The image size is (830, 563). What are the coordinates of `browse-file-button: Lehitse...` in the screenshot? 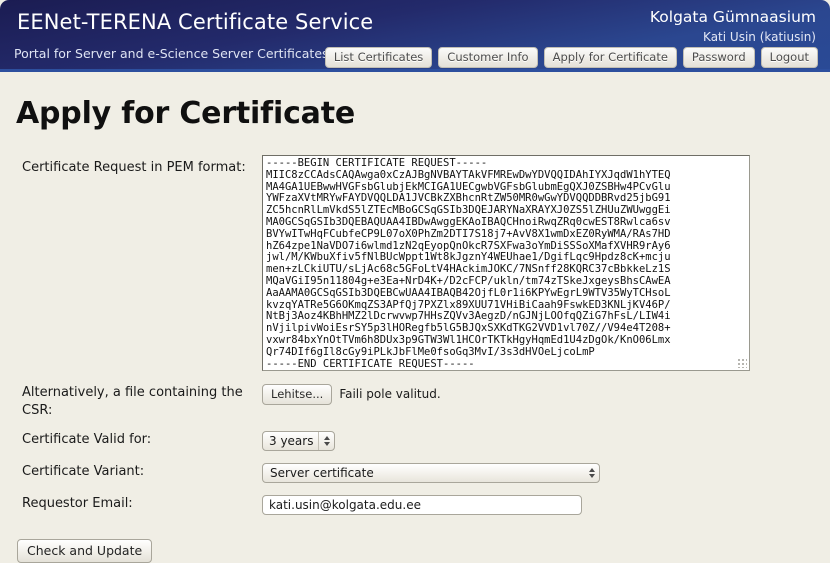 It's located at (297, 394).